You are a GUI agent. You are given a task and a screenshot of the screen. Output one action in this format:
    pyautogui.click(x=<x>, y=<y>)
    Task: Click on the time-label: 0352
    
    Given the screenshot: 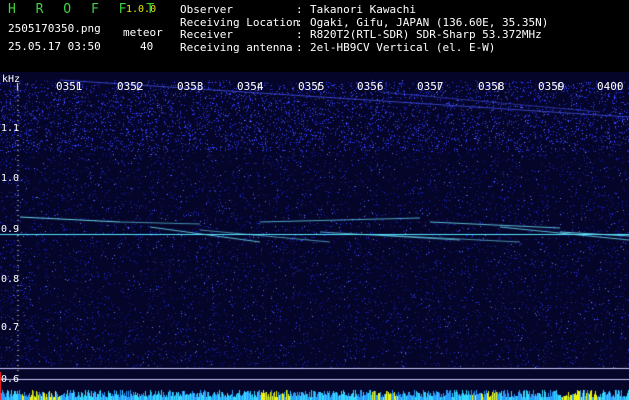 What is the action you would take?
    pyautogui.click(x=130, y=86)
    